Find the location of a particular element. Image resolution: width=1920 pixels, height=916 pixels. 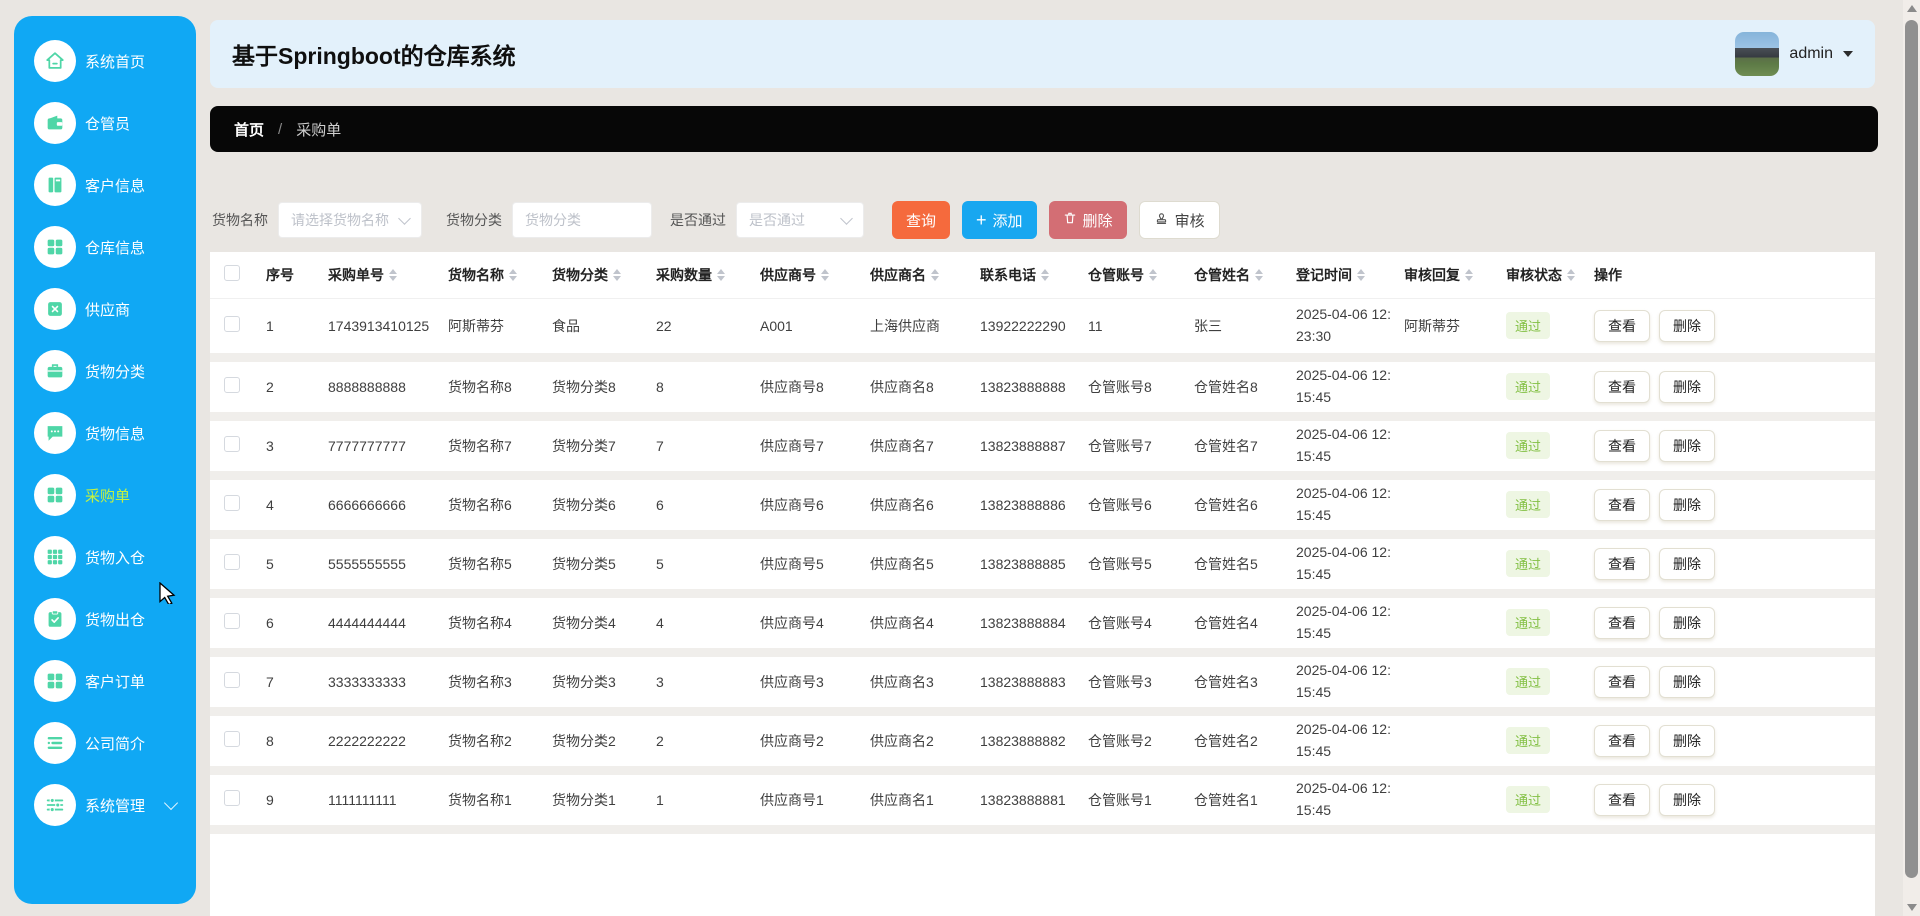

sidebar-item-label: 客户信息 is located at coordinates (115, 186).